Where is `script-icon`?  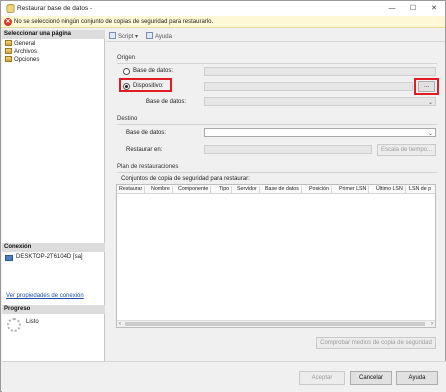
script-icon is located at coordinates (112, 35).